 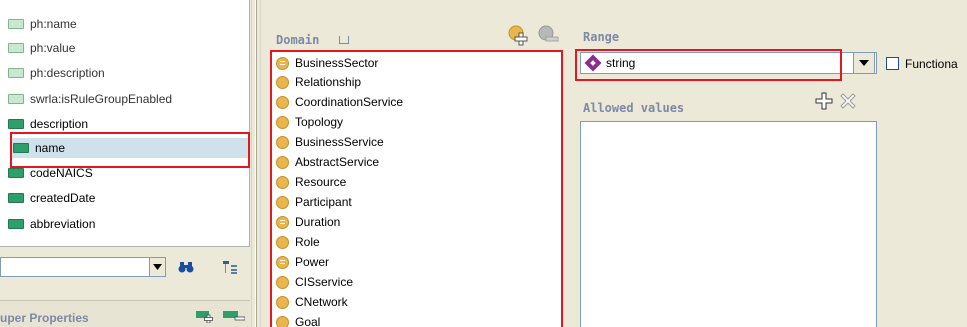 I want to click on domain-class-item: CISservice, so click(x=314, y=282).